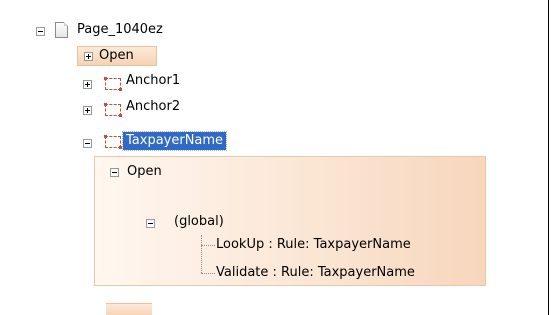  I want to click on global-scope-label: (global), so click(199, 221).